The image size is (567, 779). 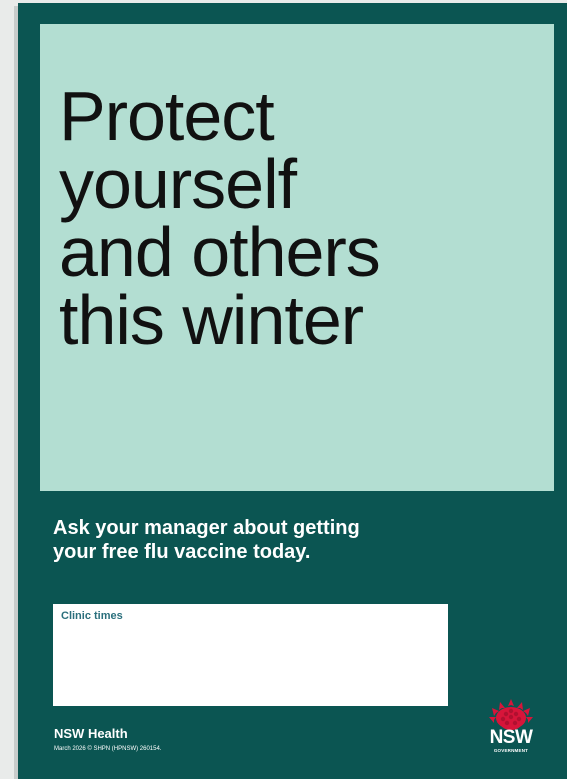 What do you see at coordinates (511, 737) in the screenshot?
I see `nsw-logo-text: NSW` at bounding box center [511, 737].